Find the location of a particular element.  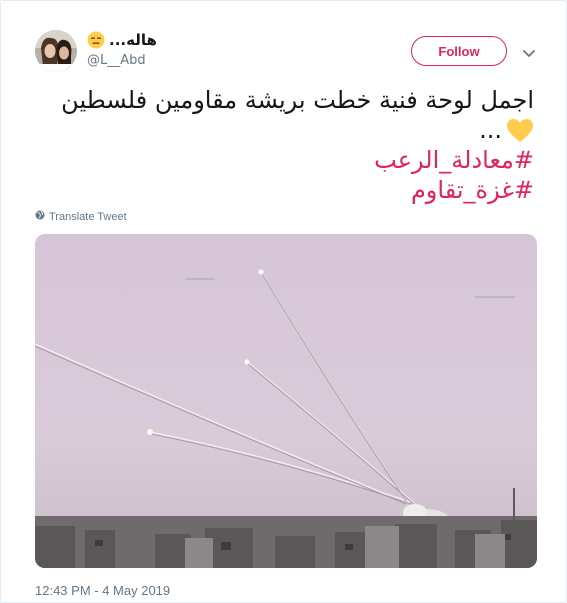

tweet-line-1: اجمل لوحة فنية خطت بريشة مقاومين فلسطين is located at coordinates (297, 100).